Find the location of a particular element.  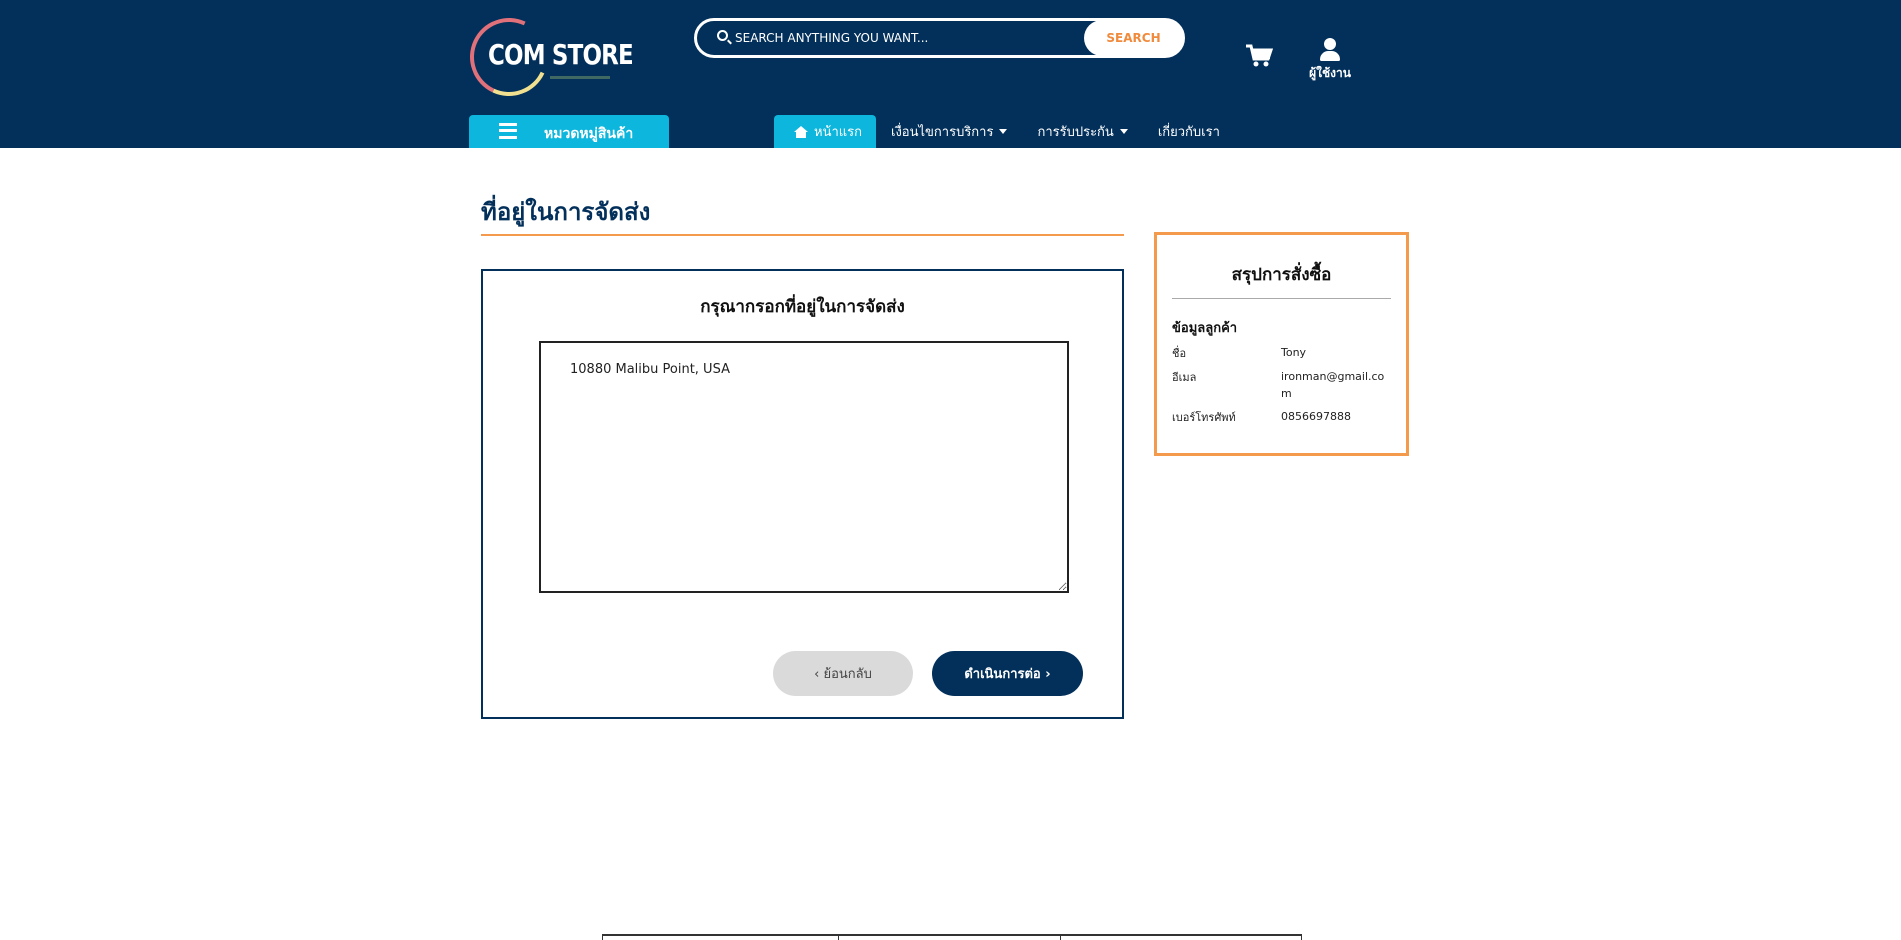

nav-item-warranty: การรับประกัน is located at coordinates (1082, 131).